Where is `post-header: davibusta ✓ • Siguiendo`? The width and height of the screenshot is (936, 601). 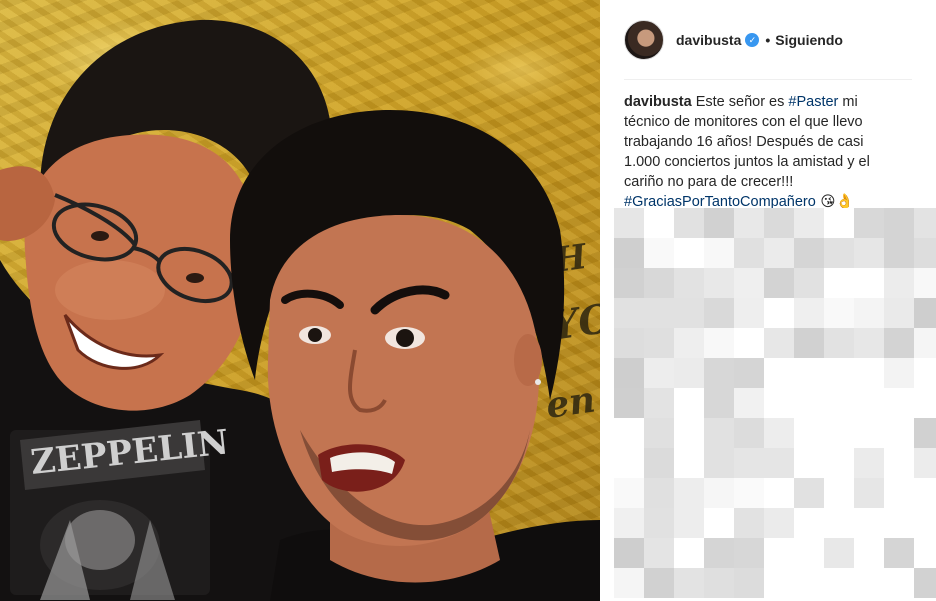 post-header: davibusta ✓ • Siguiendo is located at coordinates (733, 40).